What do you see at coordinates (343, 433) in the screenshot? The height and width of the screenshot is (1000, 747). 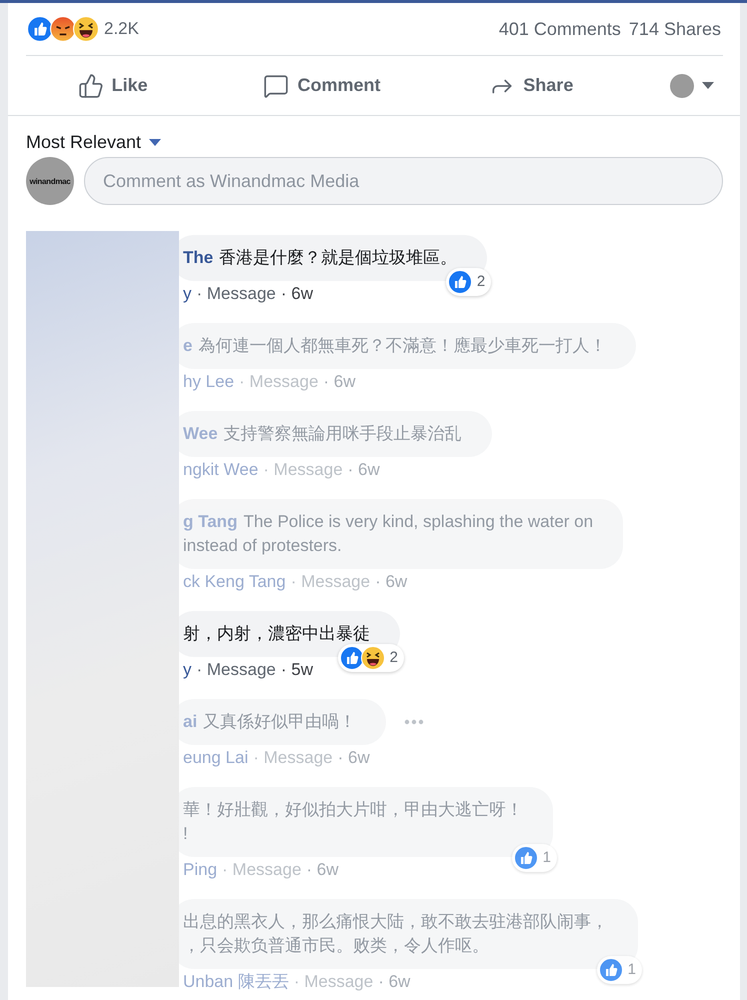 I see `comment-text: 支持警察無論用咪手段止暴治乱` at bounding box center [343, 433].